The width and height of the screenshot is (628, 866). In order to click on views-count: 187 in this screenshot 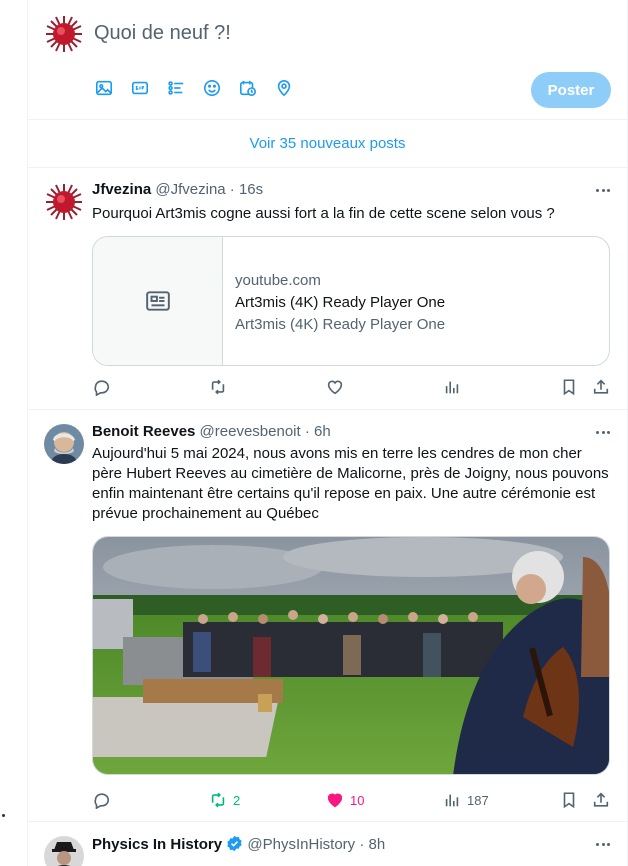, I will do `click(478, 800)`.